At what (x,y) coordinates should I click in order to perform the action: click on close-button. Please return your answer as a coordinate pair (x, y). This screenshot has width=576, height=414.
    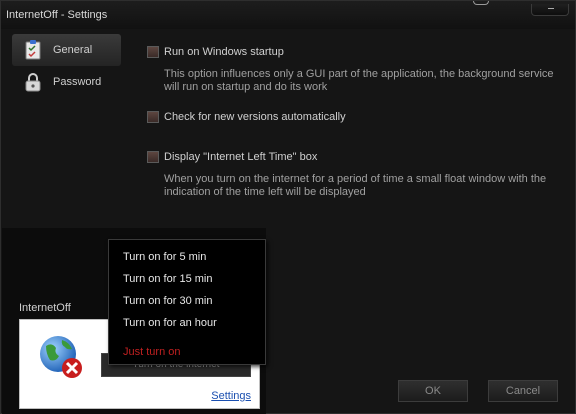
    Looking at the image, I should click on (550, 10).